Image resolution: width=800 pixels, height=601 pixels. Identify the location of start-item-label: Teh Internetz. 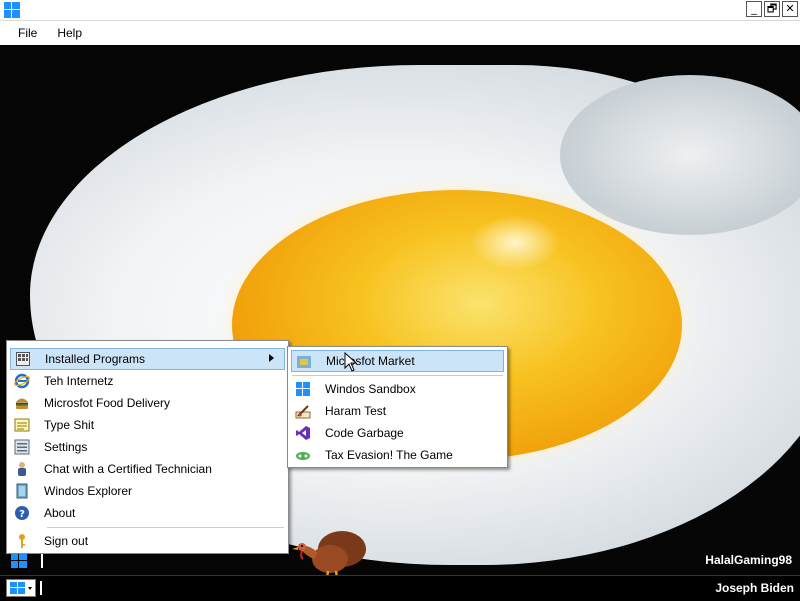
(79, 381).